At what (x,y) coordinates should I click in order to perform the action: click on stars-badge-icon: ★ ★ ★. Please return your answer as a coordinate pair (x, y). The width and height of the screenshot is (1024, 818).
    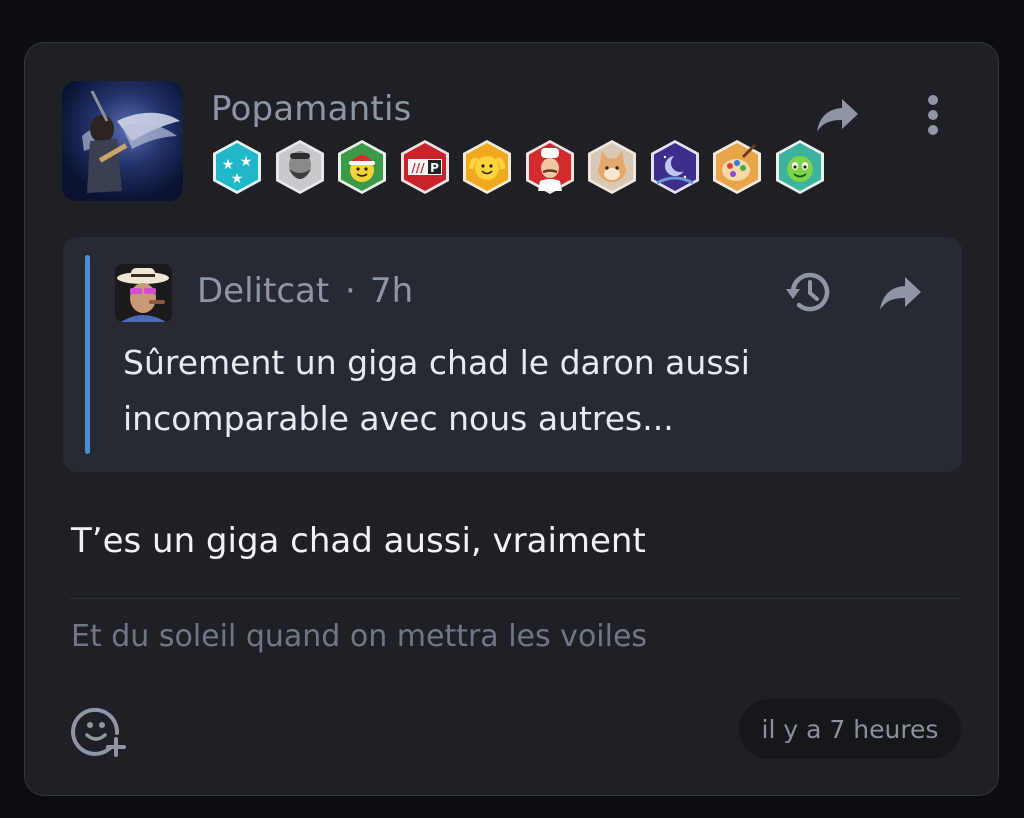
    Looking at the image, I should click on (237, 167).